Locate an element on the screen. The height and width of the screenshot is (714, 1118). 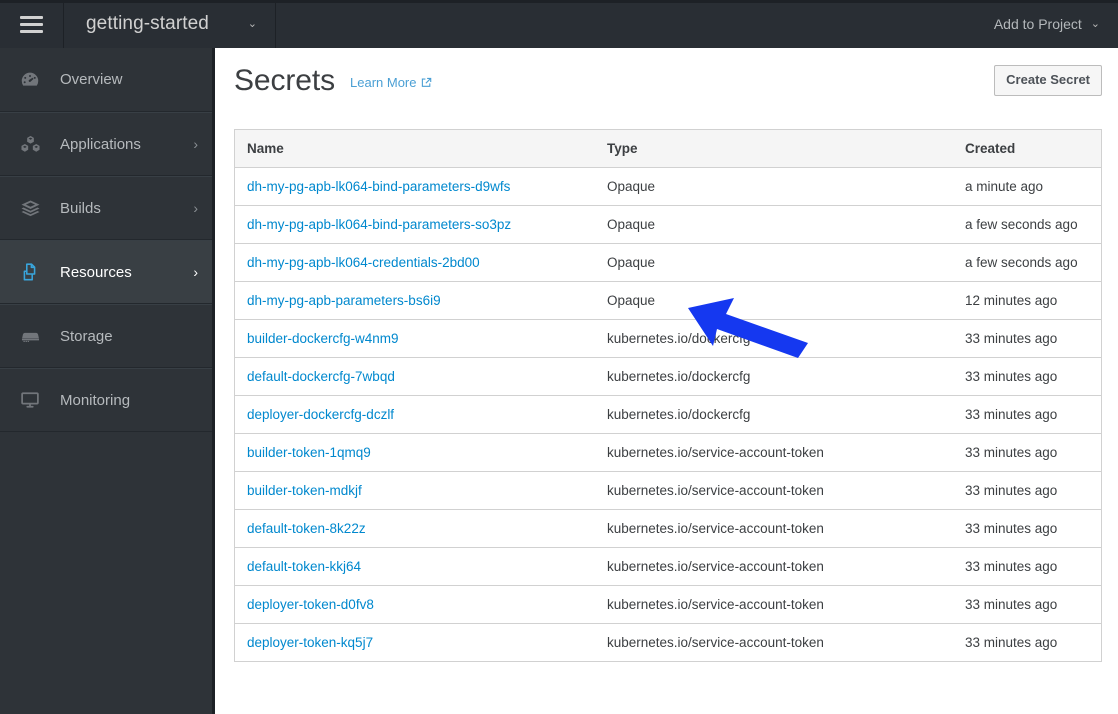
learn-more-link: Learn More is located at coordinates (390, 82).